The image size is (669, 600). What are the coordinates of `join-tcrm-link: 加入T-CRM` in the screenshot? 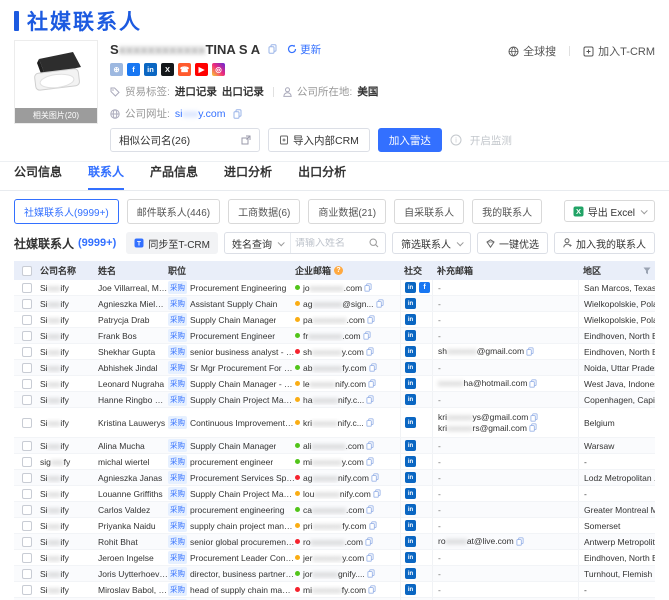 It's located at (619, 51).